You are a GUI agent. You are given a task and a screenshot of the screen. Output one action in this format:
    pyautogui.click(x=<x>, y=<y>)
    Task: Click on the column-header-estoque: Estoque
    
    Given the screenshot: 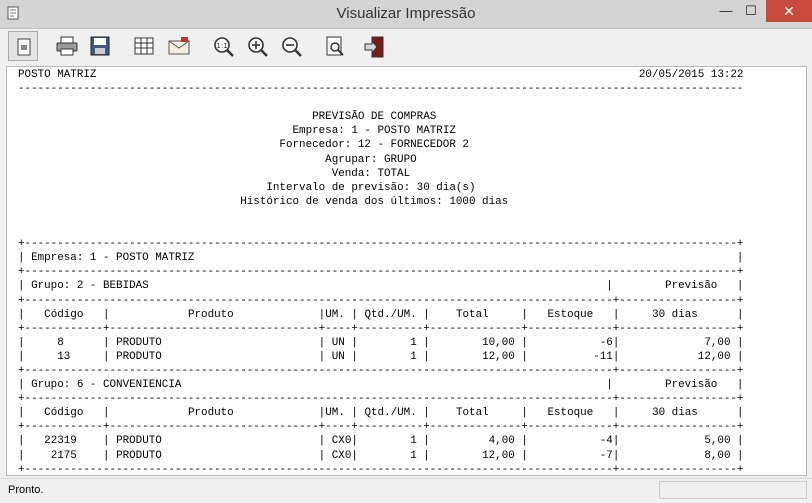 What is the action you would take?
    pyautogui.click(x=570, y=314)
    